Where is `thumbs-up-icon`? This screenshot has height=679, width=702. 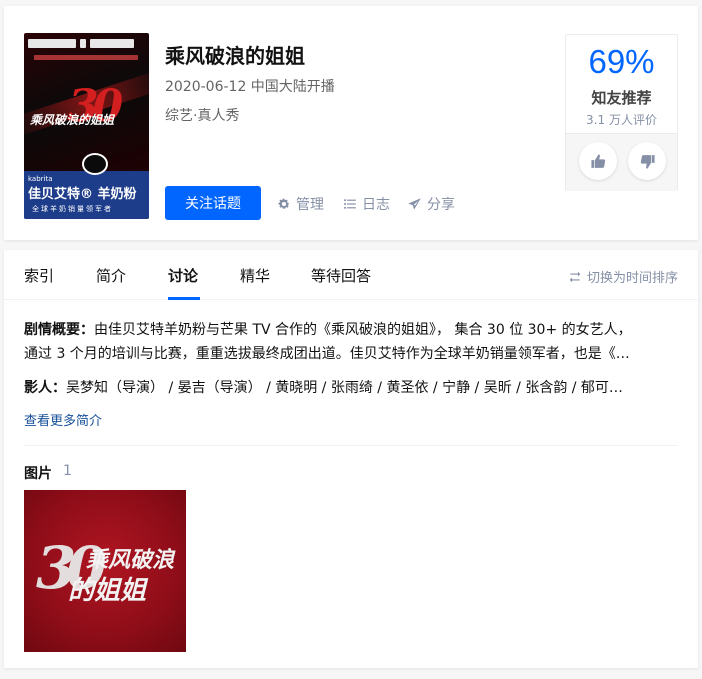
thumbs-up-icon is located at coordinates (597, 160).